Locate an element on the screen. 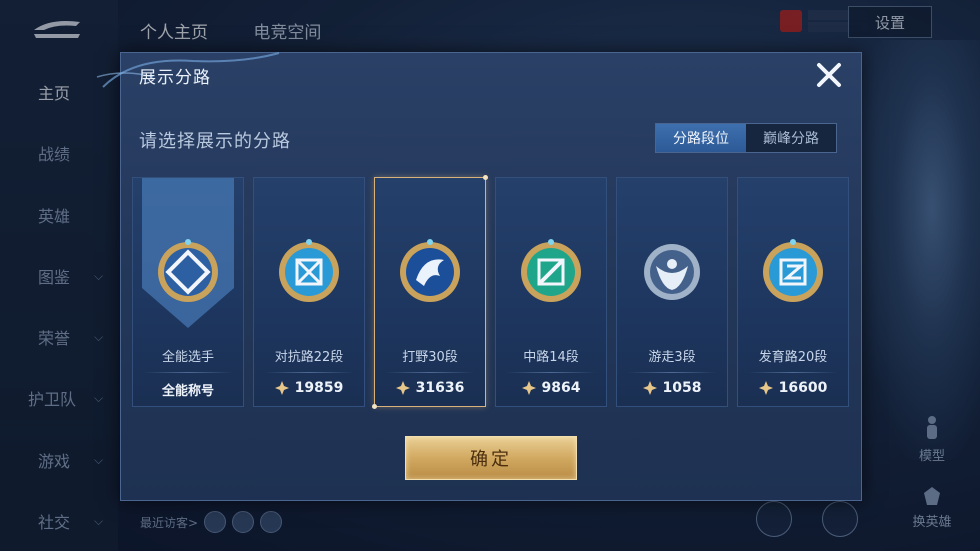 This screenshot has width=980, height=551. confirm-button: 确定 is located at coordinates (491, 458).